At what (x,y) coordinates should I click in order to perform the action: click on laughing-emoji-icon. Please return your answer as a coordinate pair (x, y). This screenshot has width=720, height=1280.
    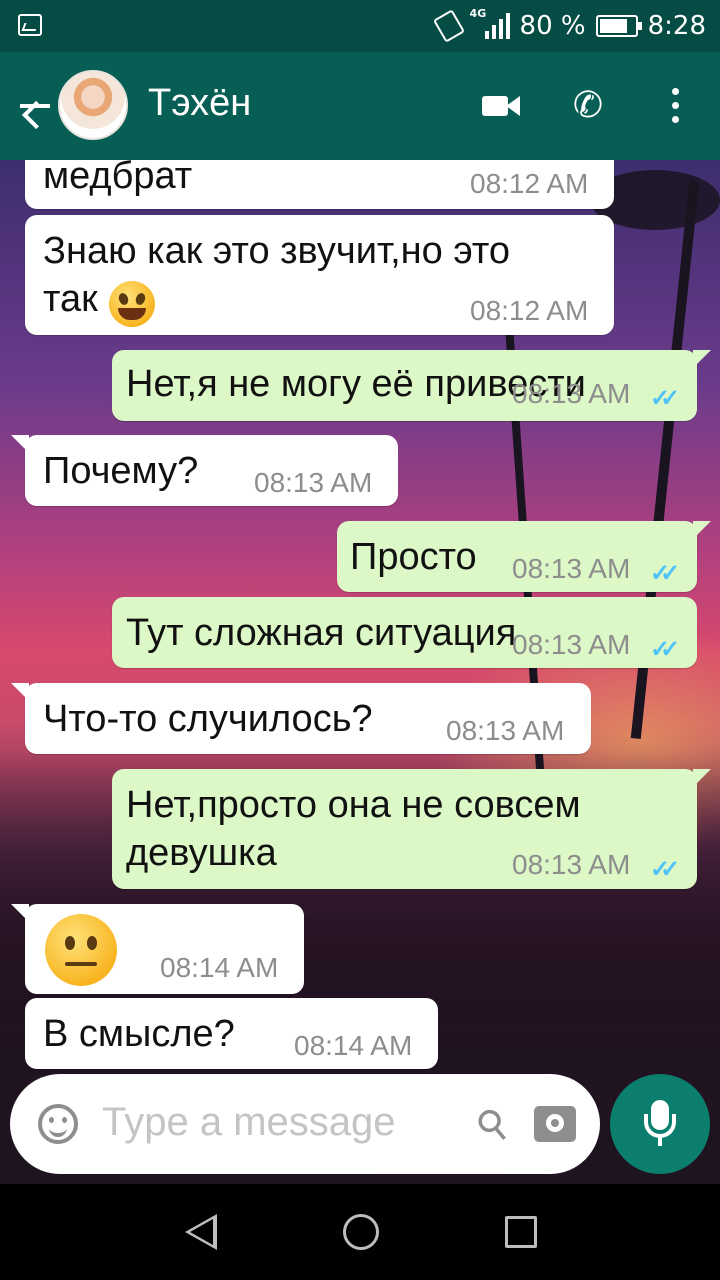
    Looking at the image, I should click on (132, 304).